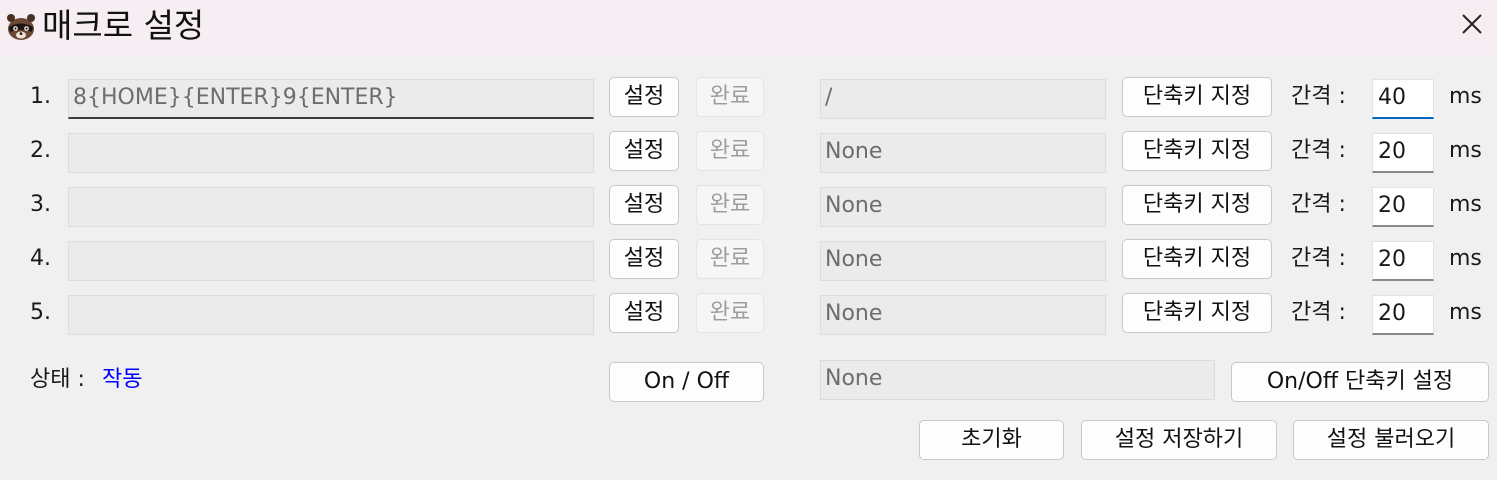  I want to click on row-number: 5., so click(40, 312).